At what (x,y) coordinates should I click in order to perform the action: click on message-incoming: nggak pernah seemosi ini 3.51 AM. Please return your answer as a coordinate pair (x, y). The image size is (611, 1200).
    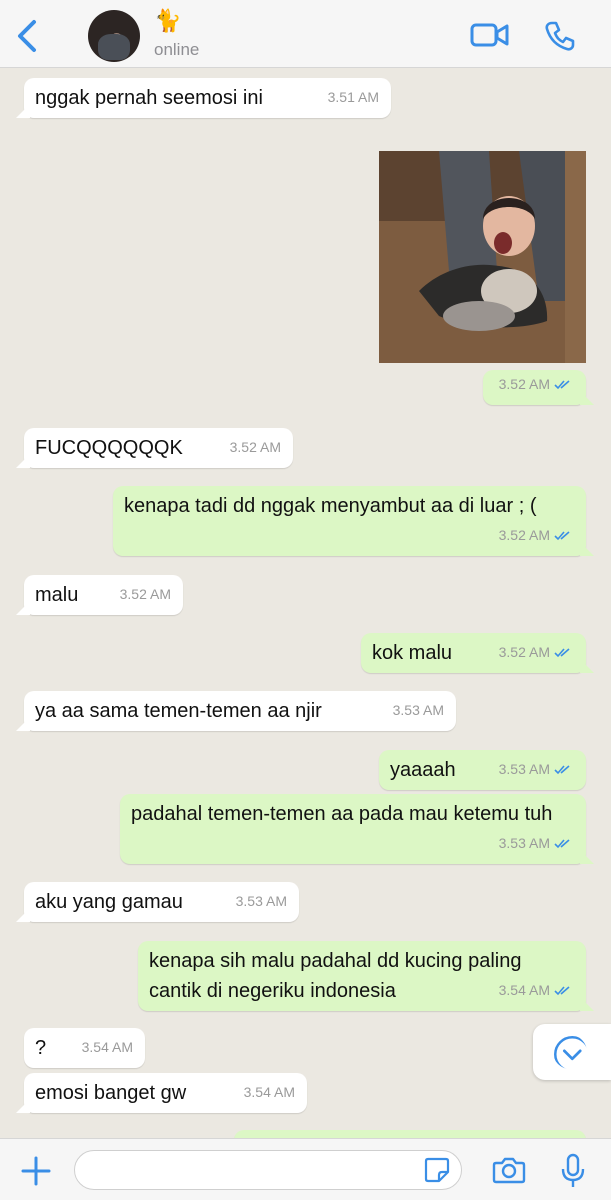
    Looking at the image, I should click on (207, 98).